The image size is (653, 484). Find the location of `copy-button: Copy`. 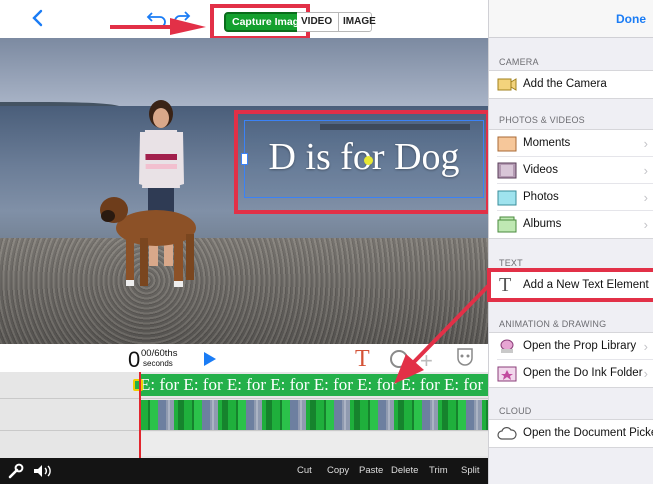

copy-button: Copy is located at coordinates (338, 470).